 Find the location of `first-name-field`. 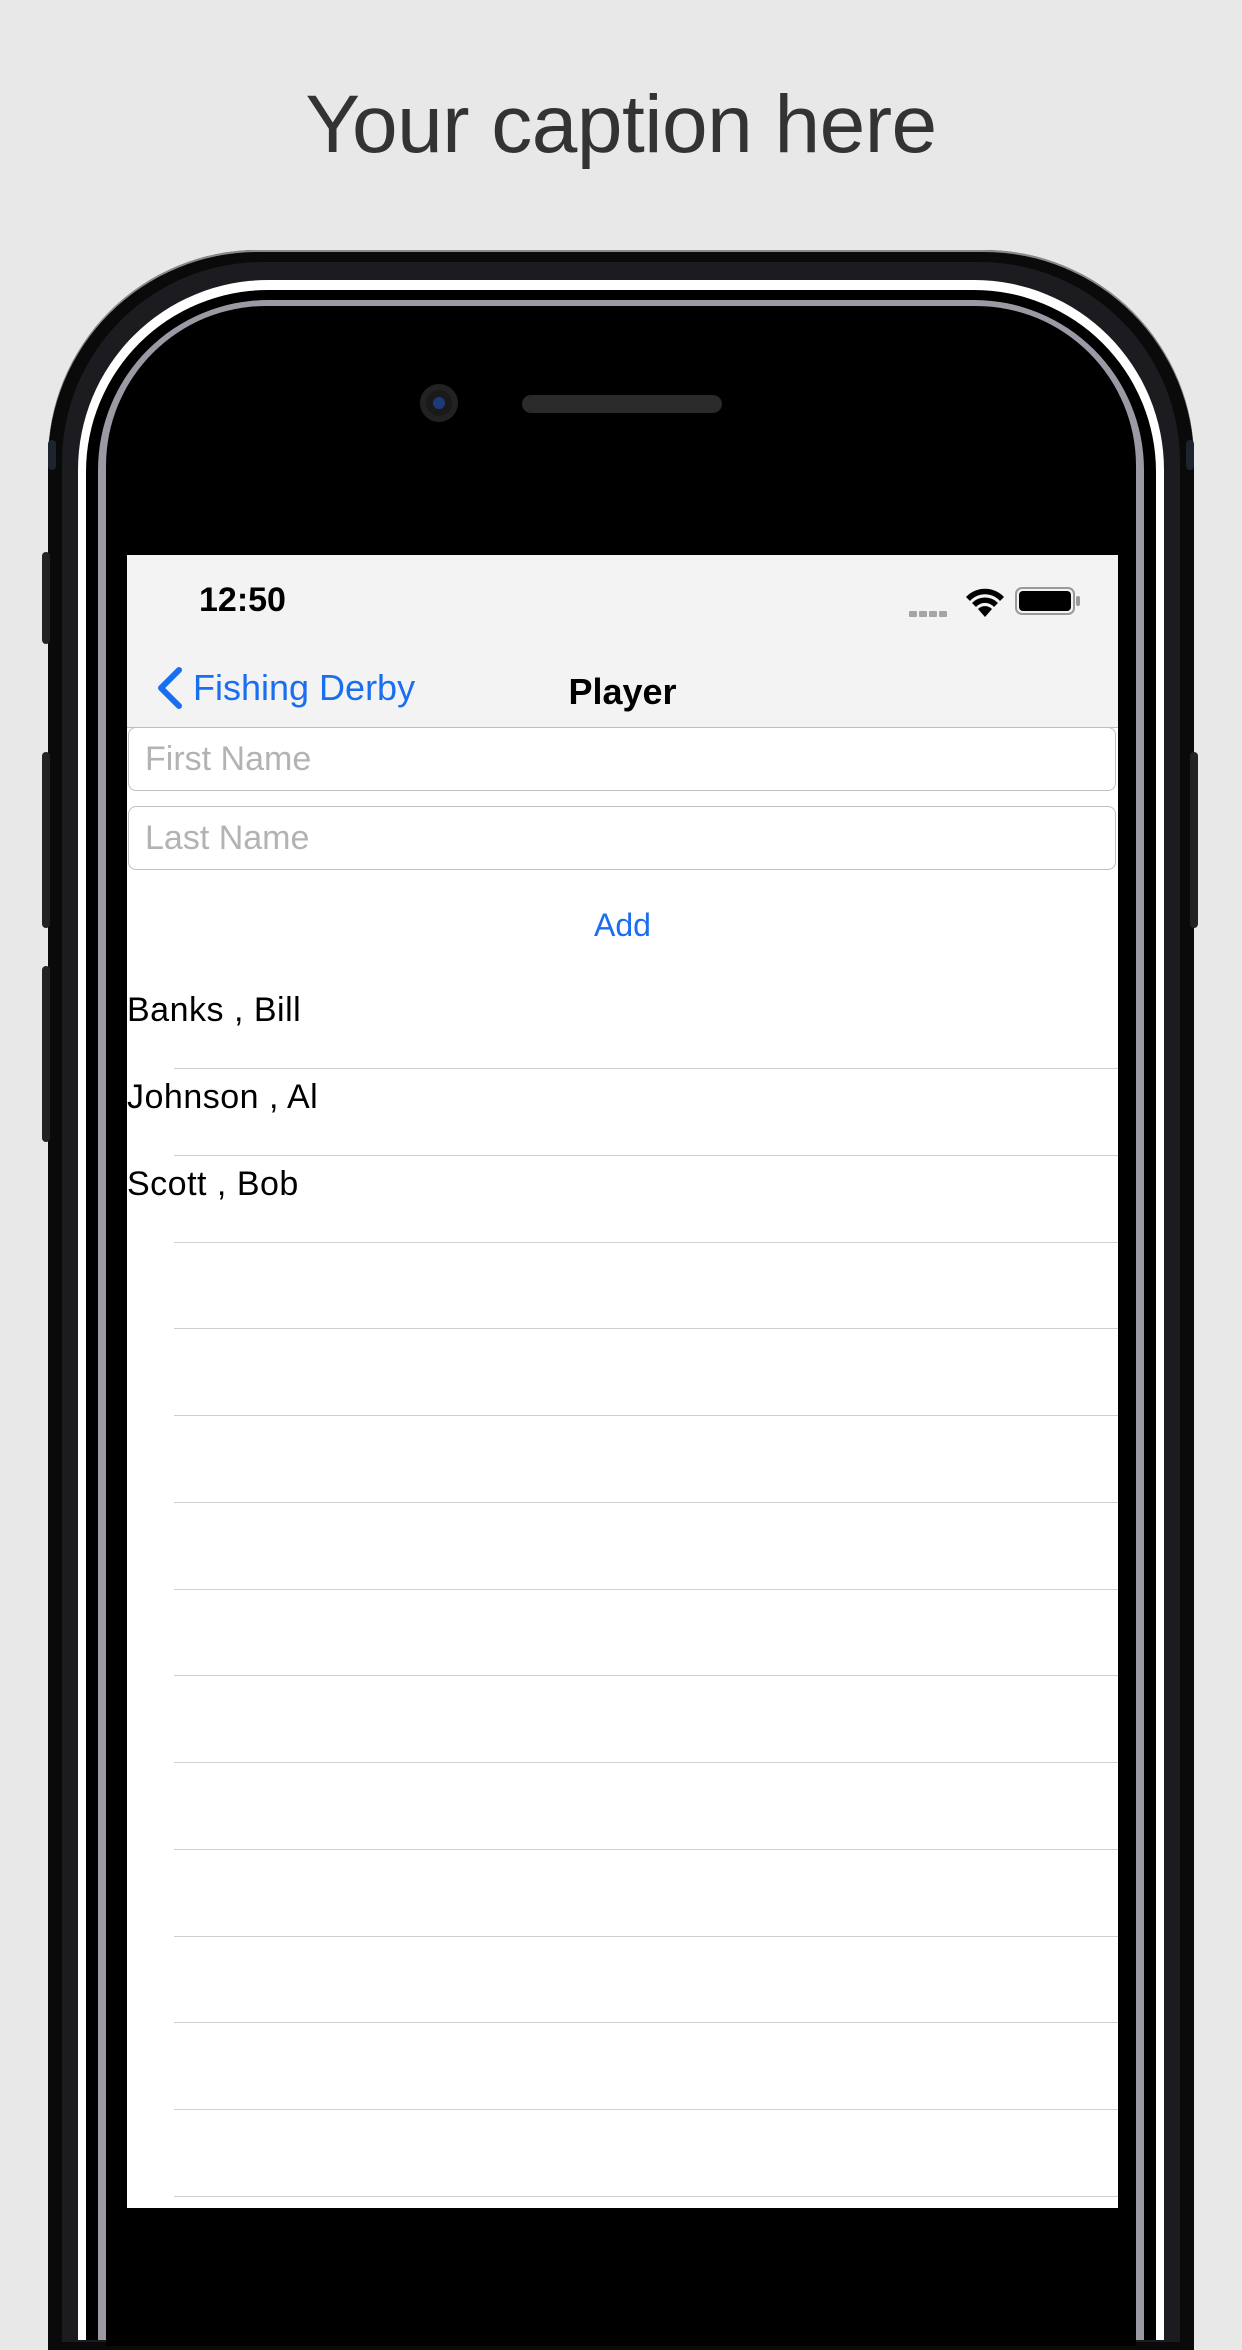

first-name-field is located at coordinates (622, 759).